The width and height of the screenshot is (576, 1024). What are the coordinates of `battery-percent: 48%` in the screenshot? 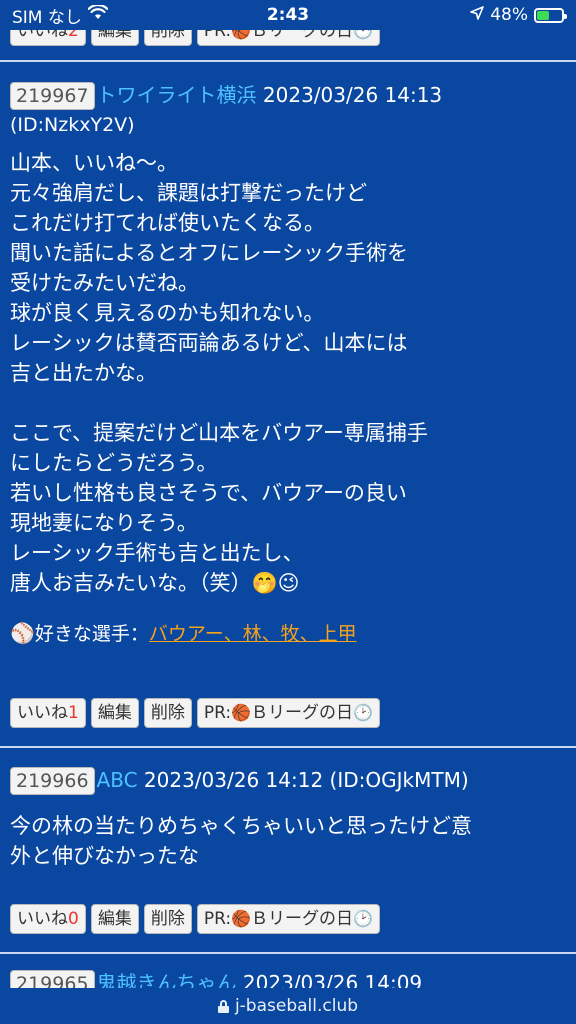 It's located at (509, 15).